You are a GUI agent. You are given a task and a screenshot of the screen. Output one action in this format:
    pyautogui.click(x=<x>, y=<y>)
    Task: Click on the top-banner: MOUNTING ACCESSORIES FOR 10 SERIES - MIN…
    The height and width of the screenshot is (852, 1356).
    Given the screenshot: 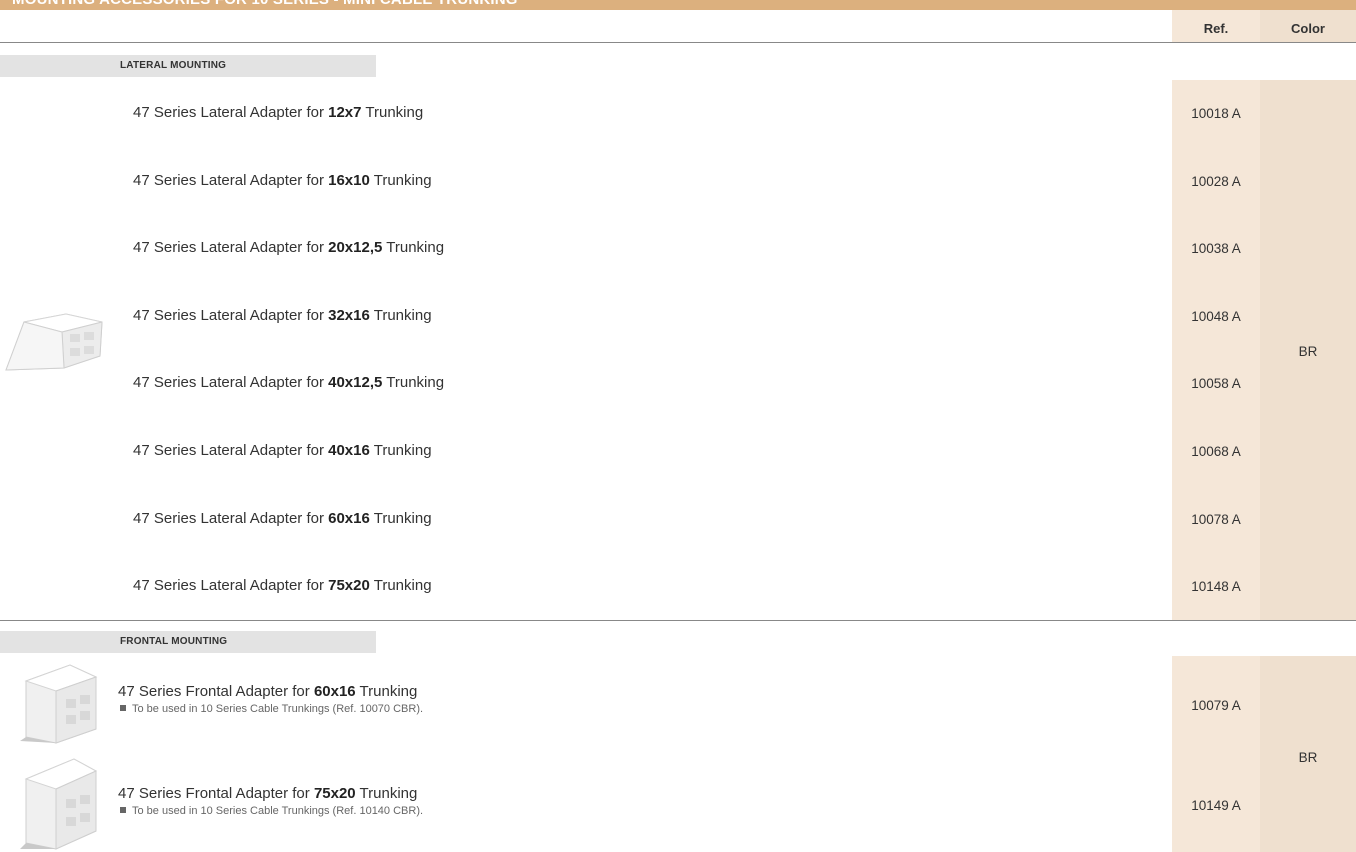 What is the action you would take?
    pyautogui.click(x=678, y=5)
    